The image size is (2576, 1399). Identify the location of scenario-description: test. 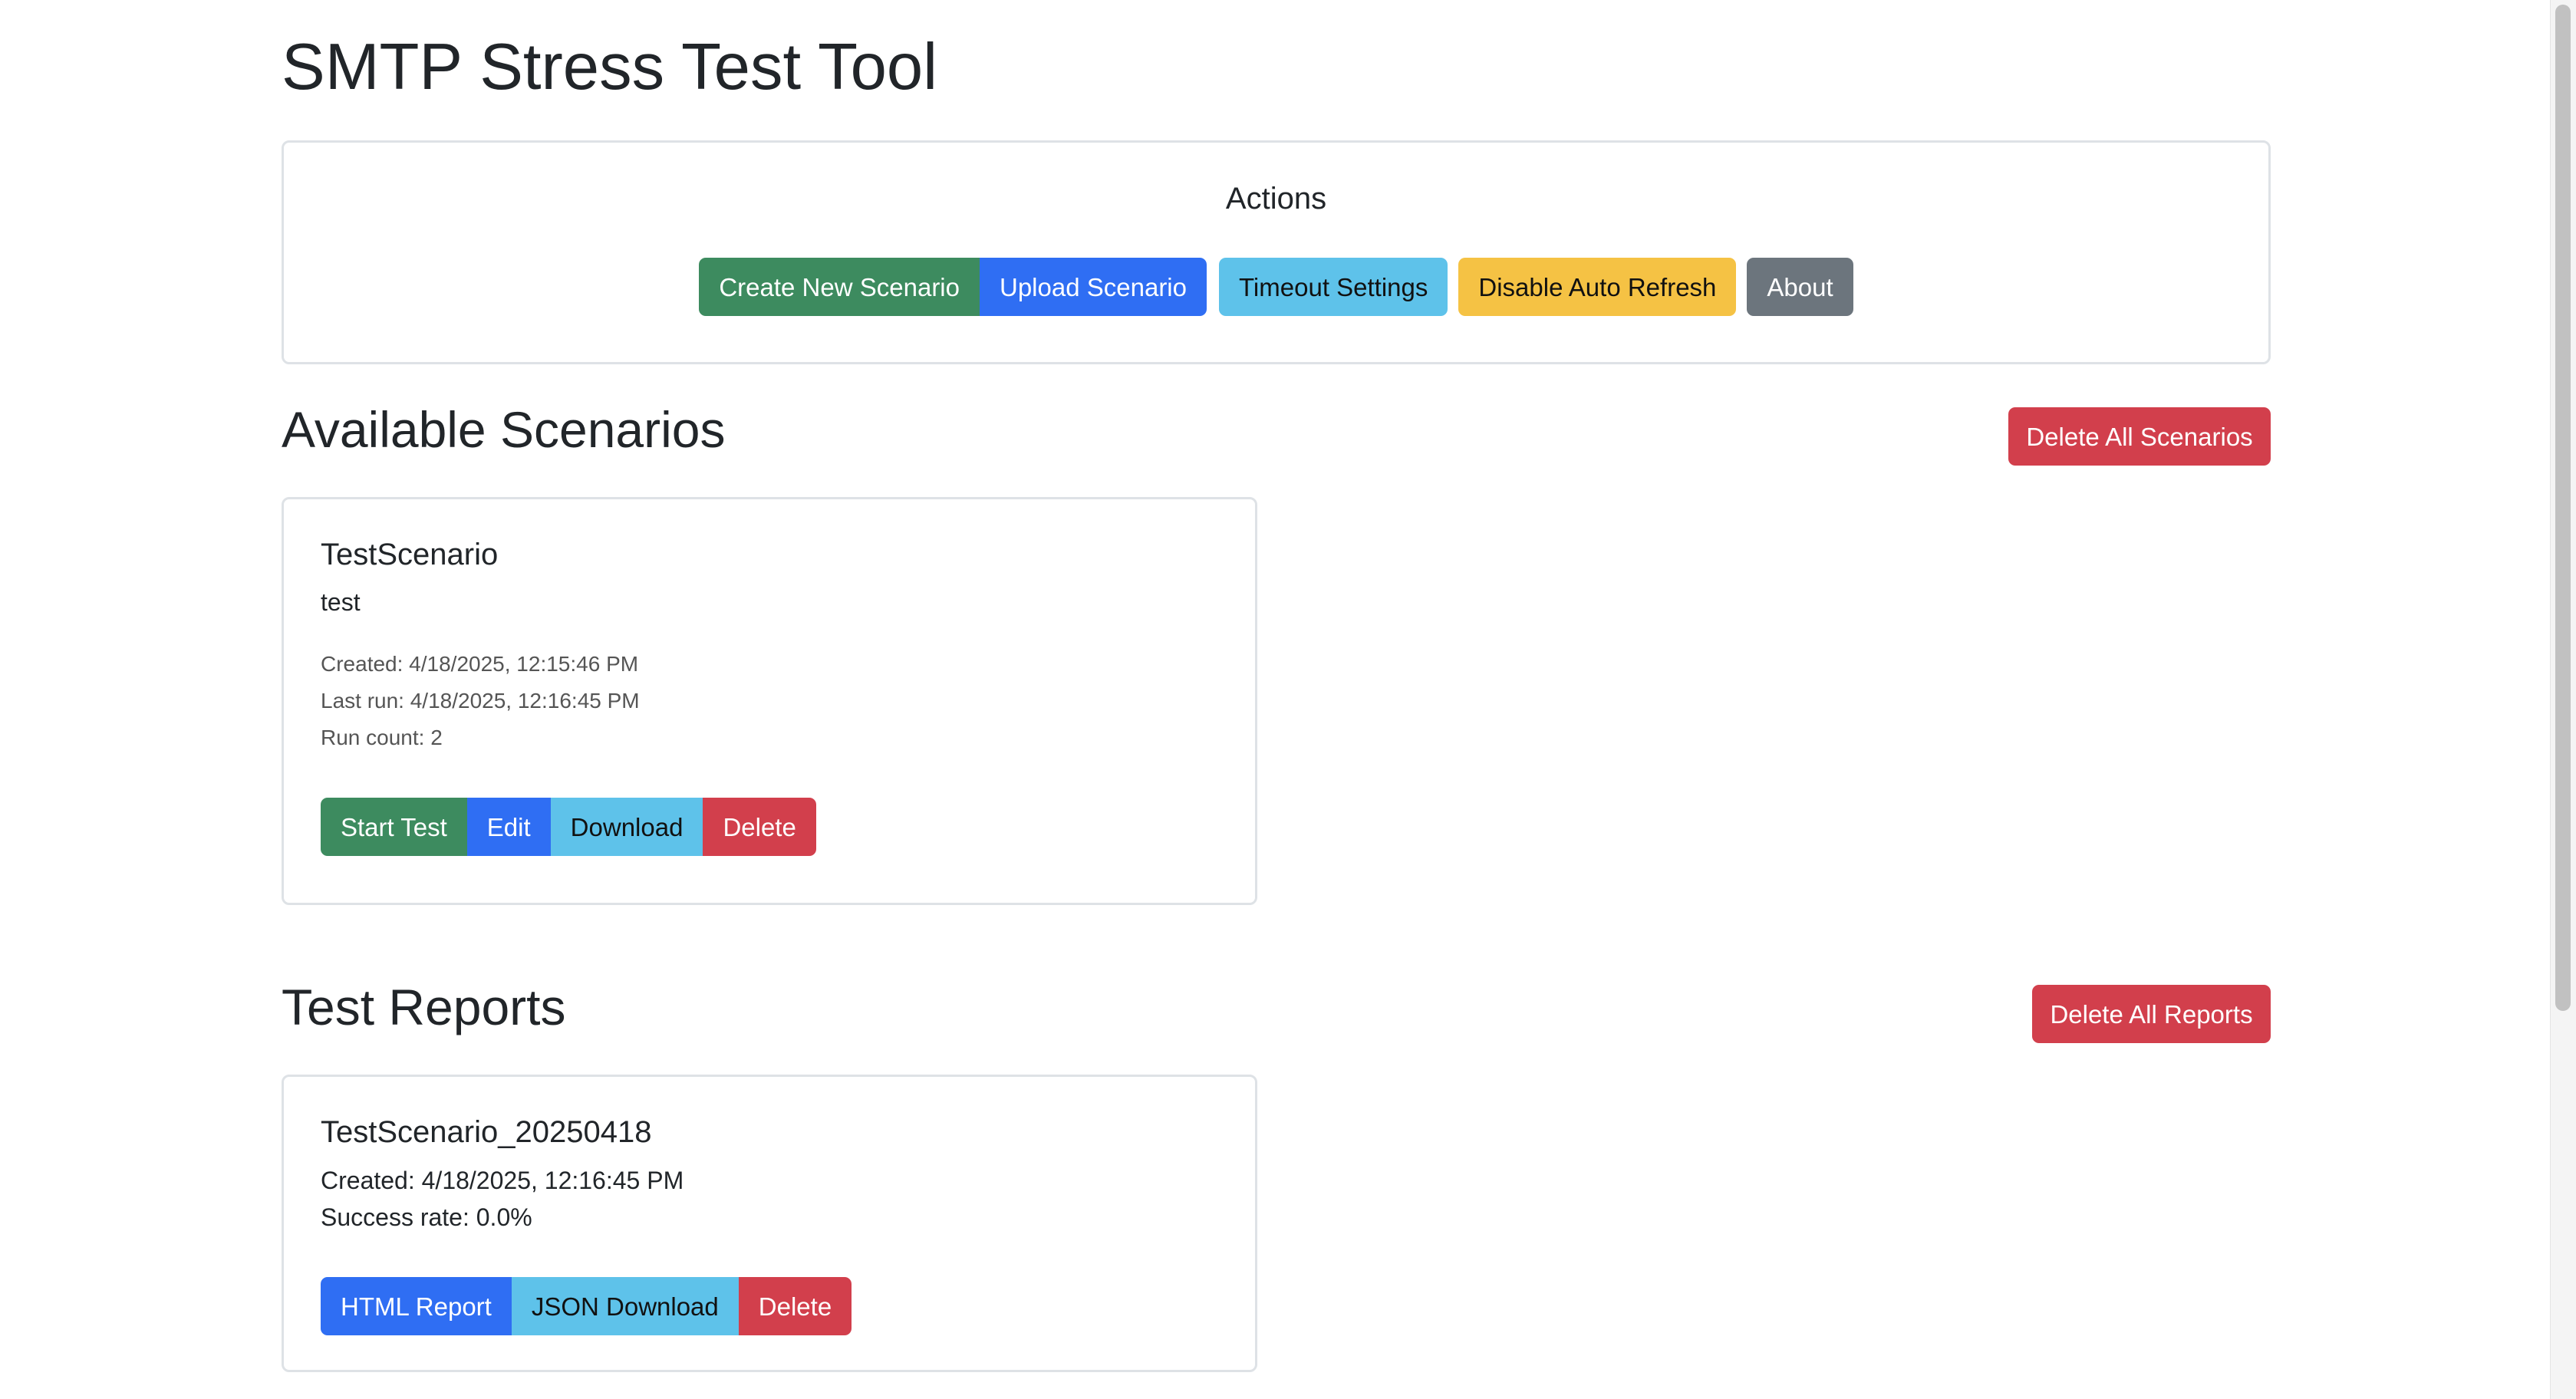
(341, 602).